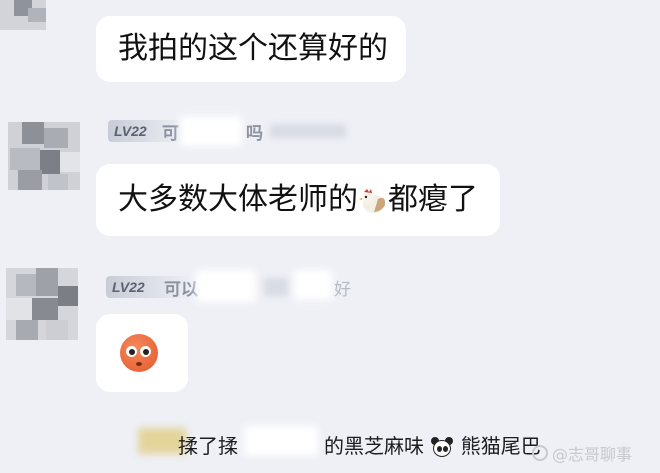  I want to click on message-bubble, so click(142, 353).